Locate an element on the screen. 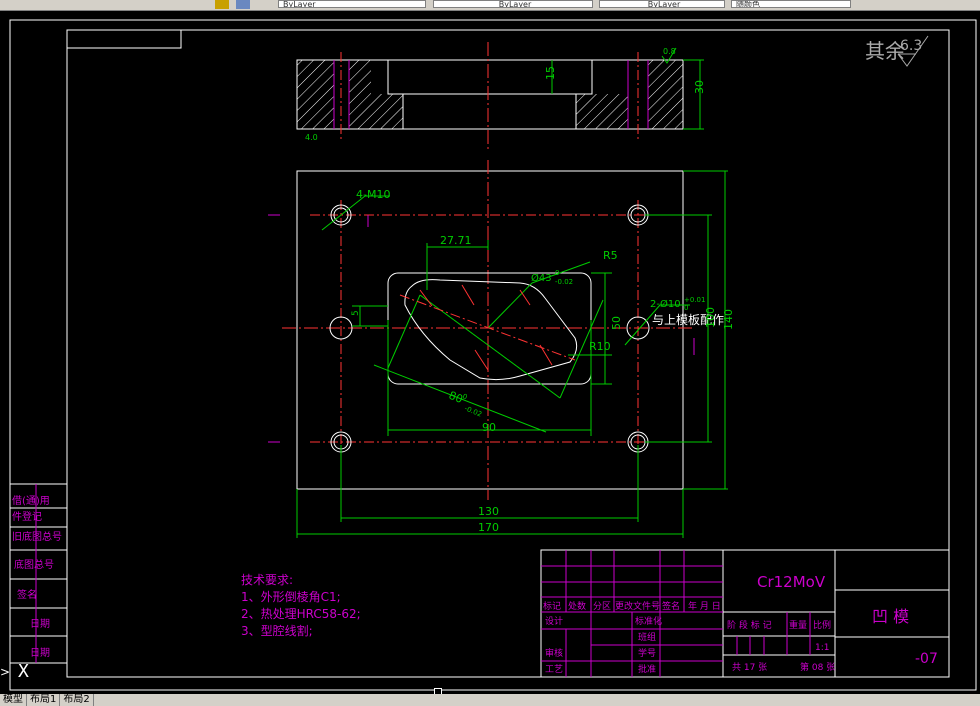 The image size is (980, 706). side-table: 借(通)用 件登记 旧底图总号 底图总号 签名 日期 日期 is located at coordinates (38, 573).